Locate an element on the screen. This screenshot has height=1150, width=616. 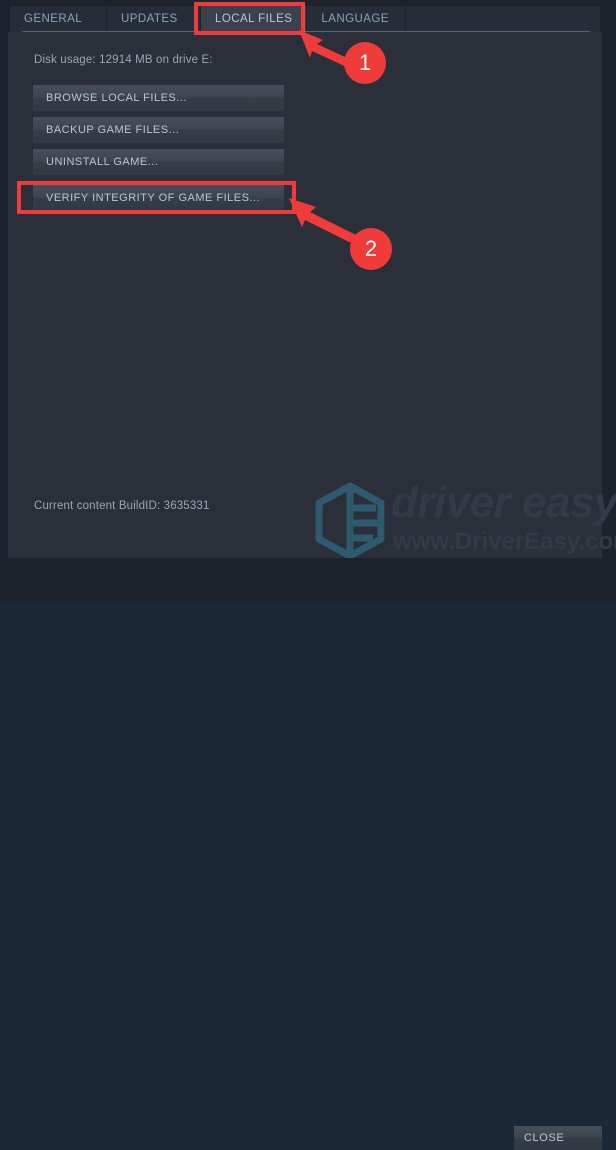
watermark-title: driver easy is located at coordinates (503, 502).